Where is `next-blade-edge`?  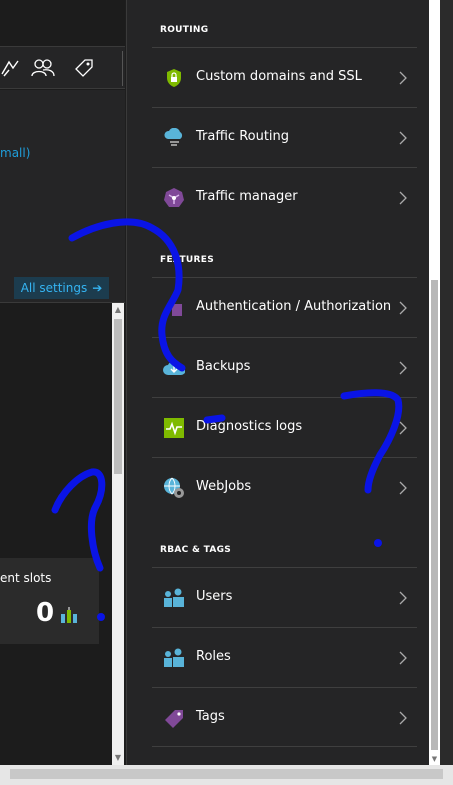 next-blade-edge is located at coordinates (446, 382).